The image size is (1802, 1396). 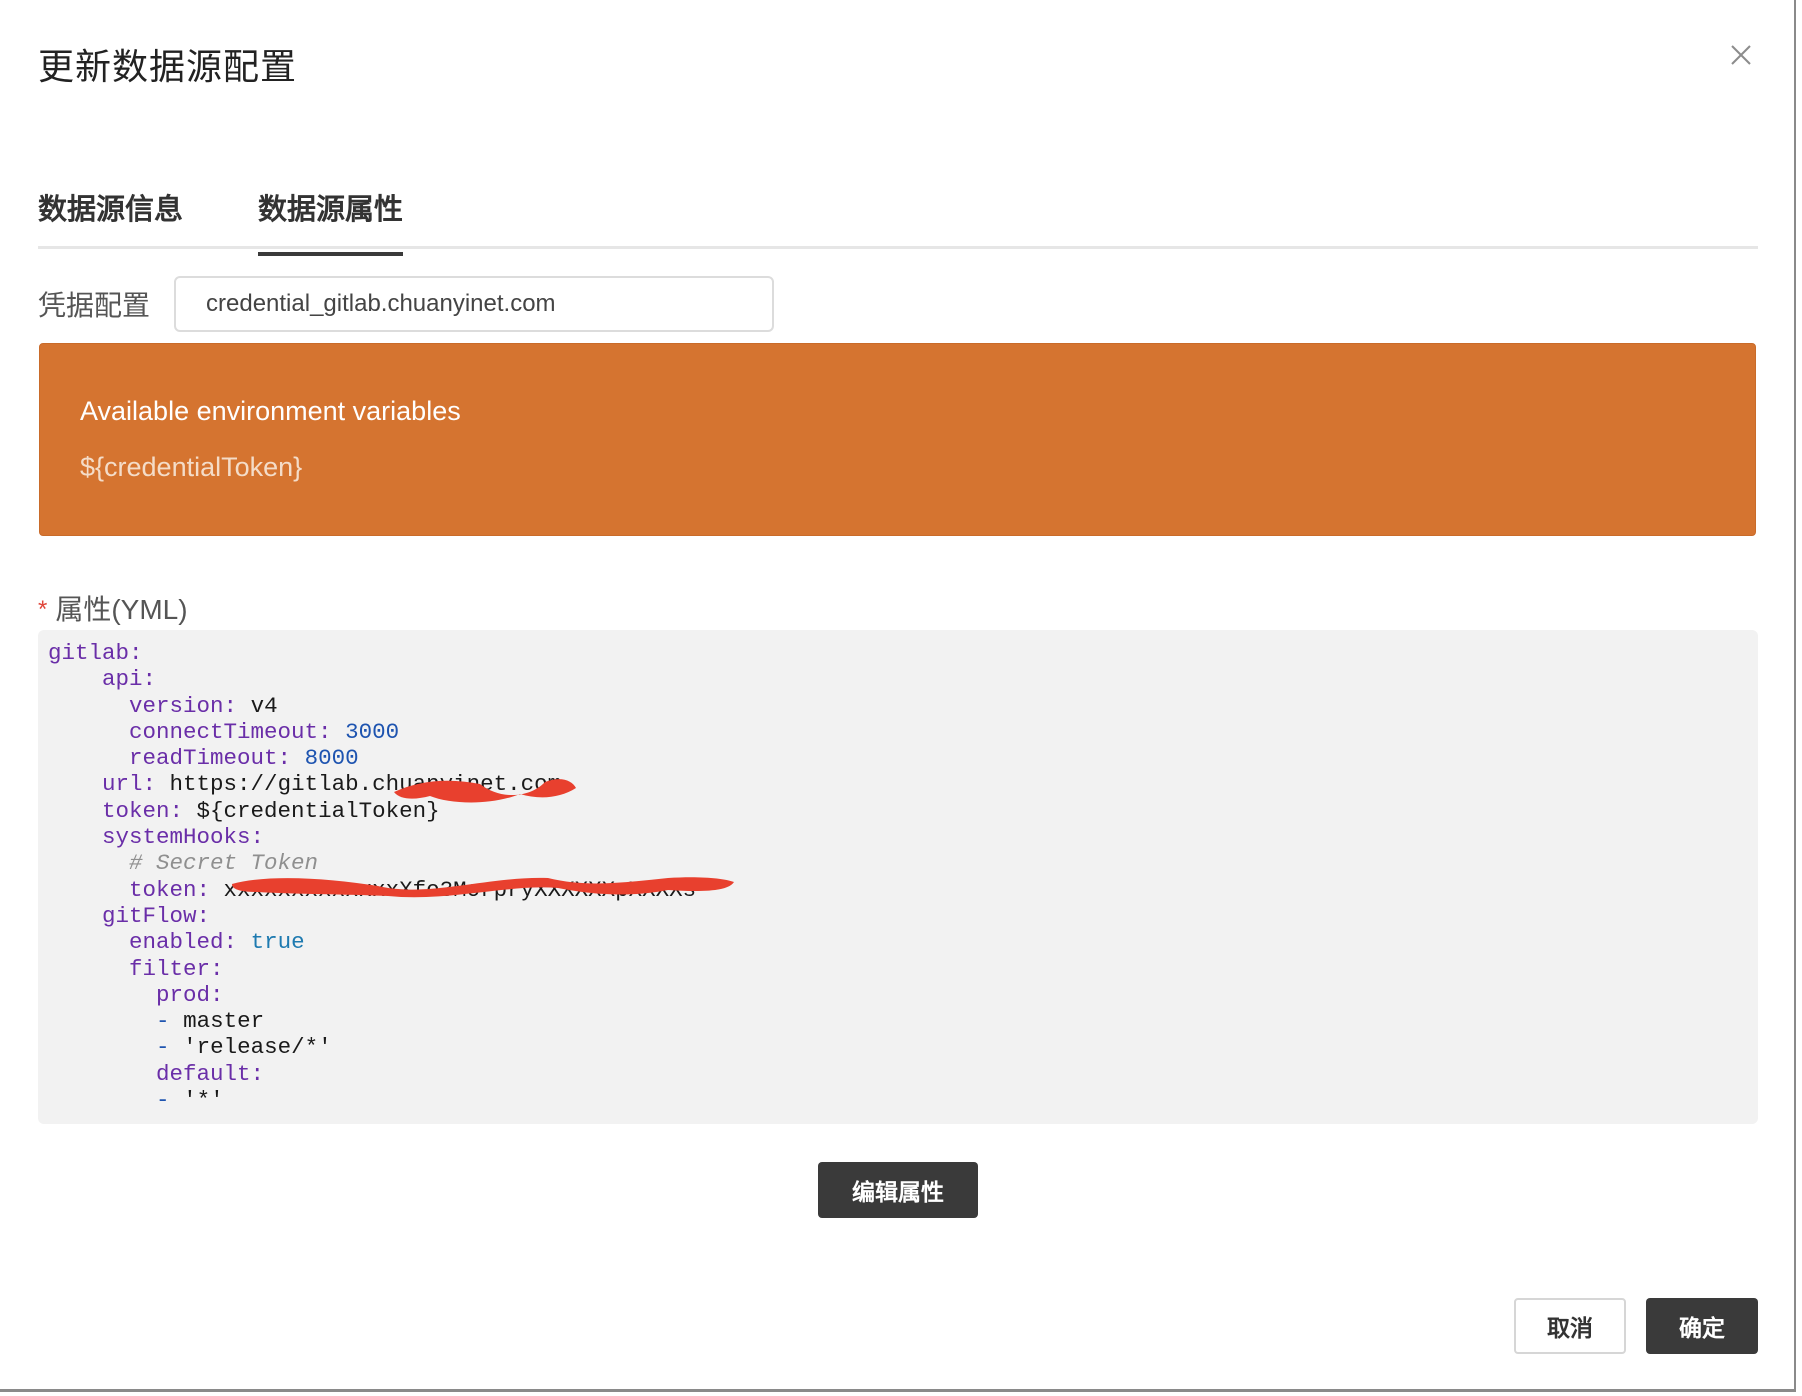 What do you see at coordinates (203, 1100) in the screenshot?
I see `yml-value: '*'` at bounding box center [203, 1100].